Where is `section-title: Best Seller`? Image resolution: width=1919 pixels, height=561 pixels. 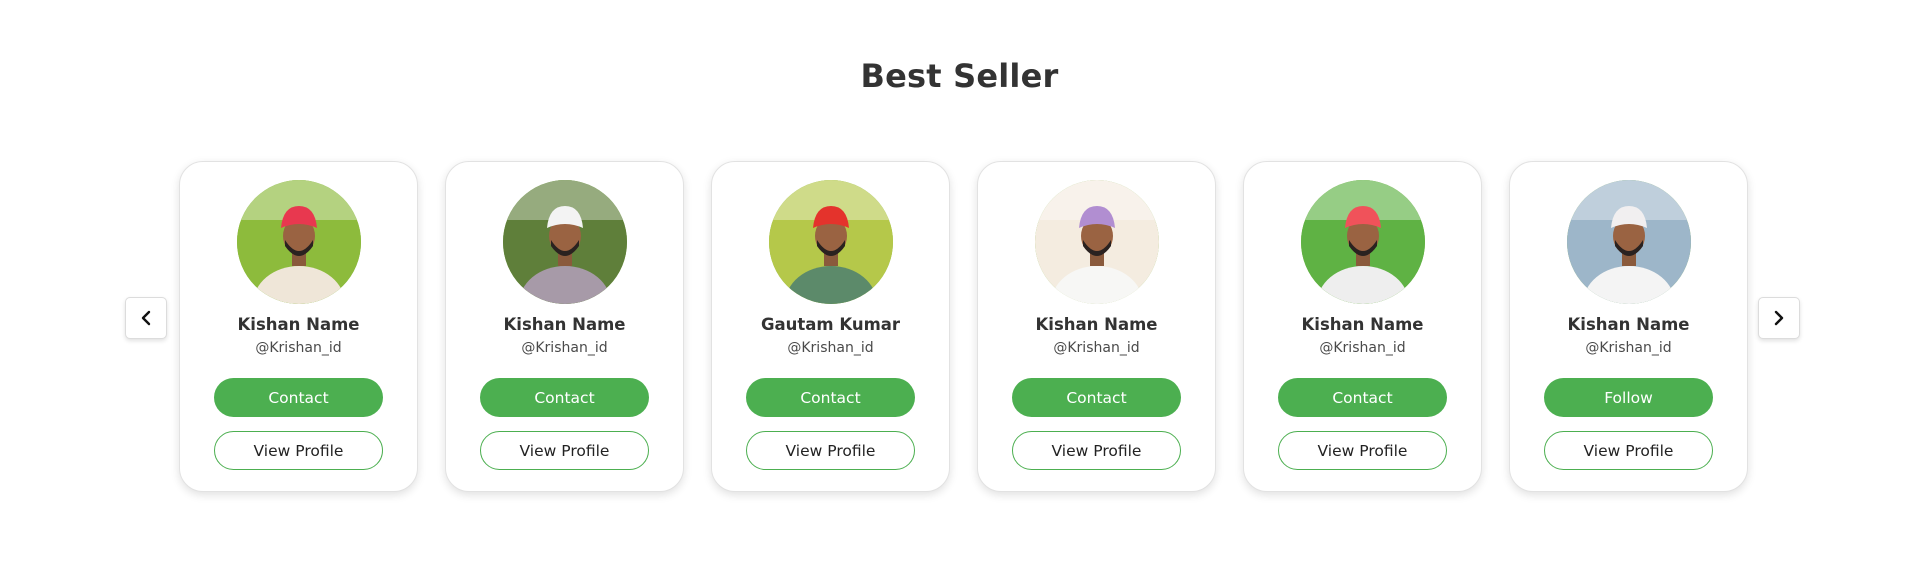 section-title: Best Seller is located at coordinates (959, 76).